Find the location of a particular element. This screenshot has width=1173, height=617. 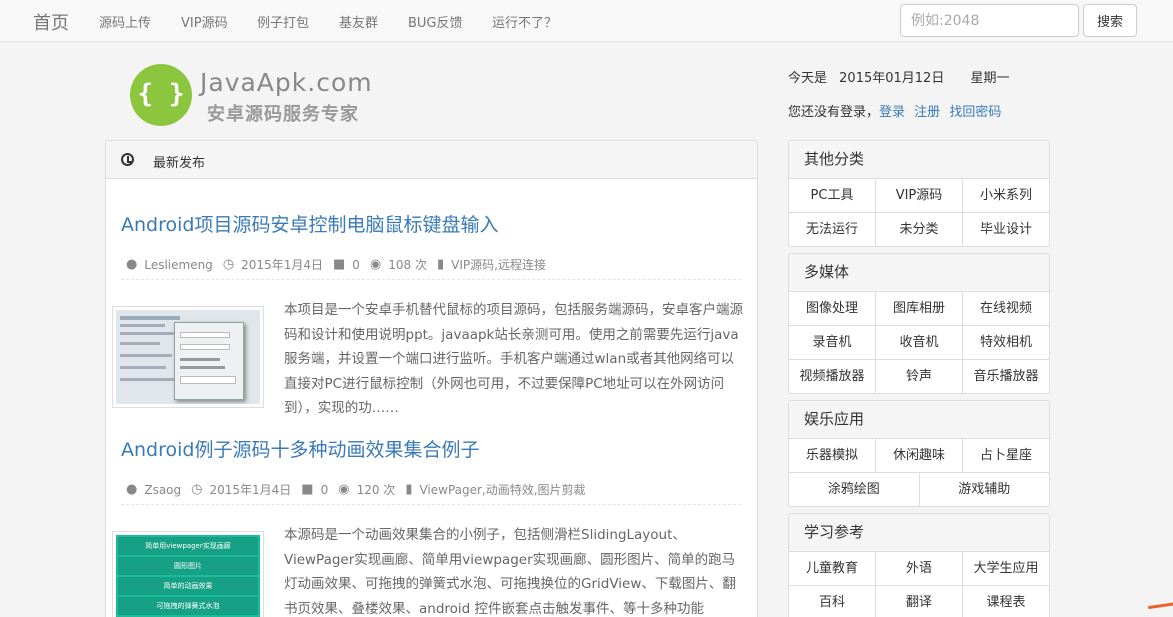

panel-title: 最新发布 is located at coordinates (179, 163).